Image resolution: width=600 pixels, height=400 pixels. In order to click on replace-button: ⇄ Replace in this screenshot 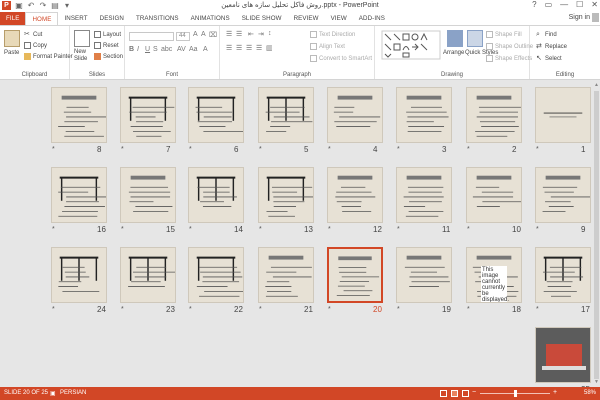, I will do `click(551, 46)`.